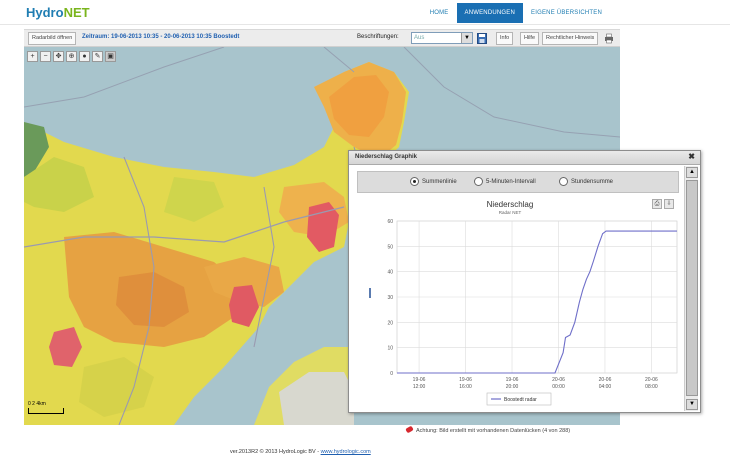 This screenshot has height=465, width=730. Describe the element at coordinates (566, 13) in the screenshot. I see `nav-eigene-uebersichten: EIGENE ÜBERSICHTEN` at that location.